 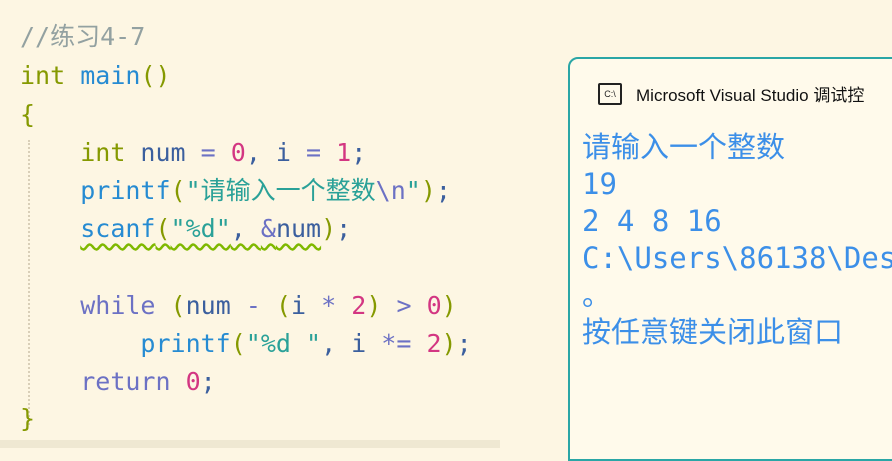 I want to click on console-output-line: 按任意键关闭此窗口, so click(x=713, y=332).